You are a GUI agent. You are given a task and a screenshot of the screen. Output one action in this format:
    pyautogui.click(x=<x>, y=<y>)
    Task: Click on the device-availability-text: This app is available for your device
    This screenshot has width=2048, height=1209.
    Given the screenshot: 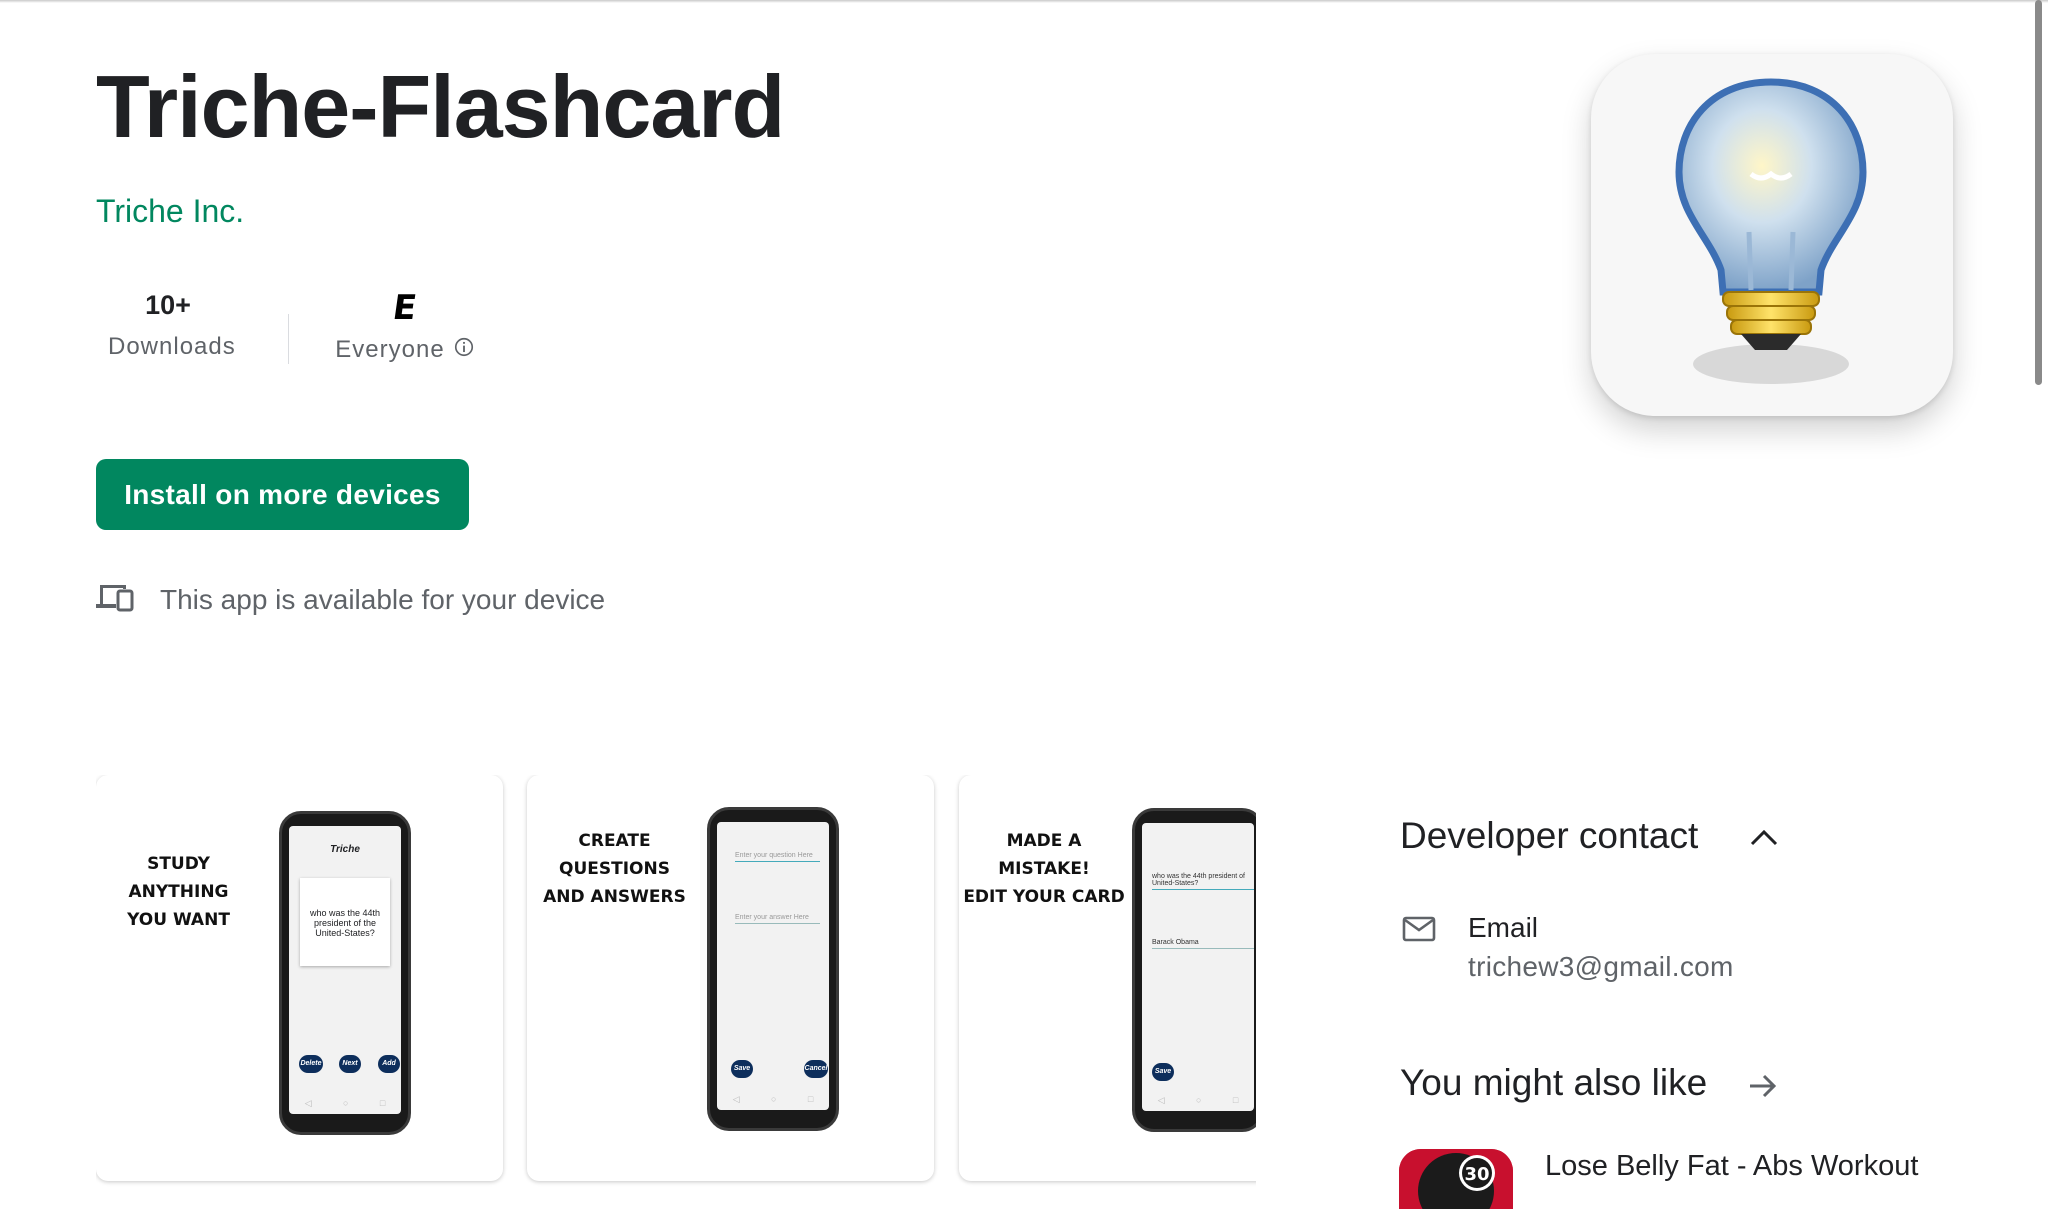 What is the action you would take?
    pyautogui.click(x=383, y=599)
    